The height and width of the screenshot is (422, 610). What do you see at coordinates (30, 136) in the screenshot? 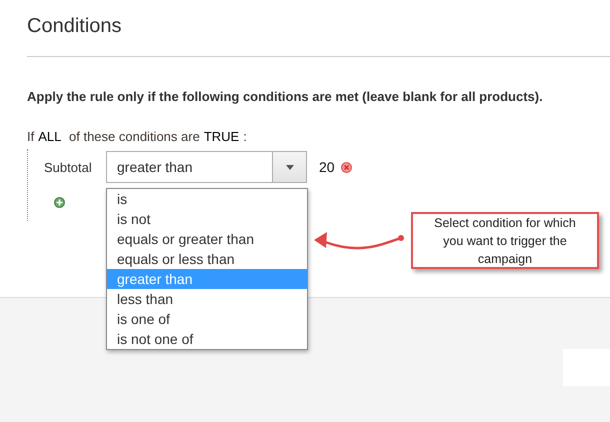
I see `intro-text: If` at bounding box center [30, 136].